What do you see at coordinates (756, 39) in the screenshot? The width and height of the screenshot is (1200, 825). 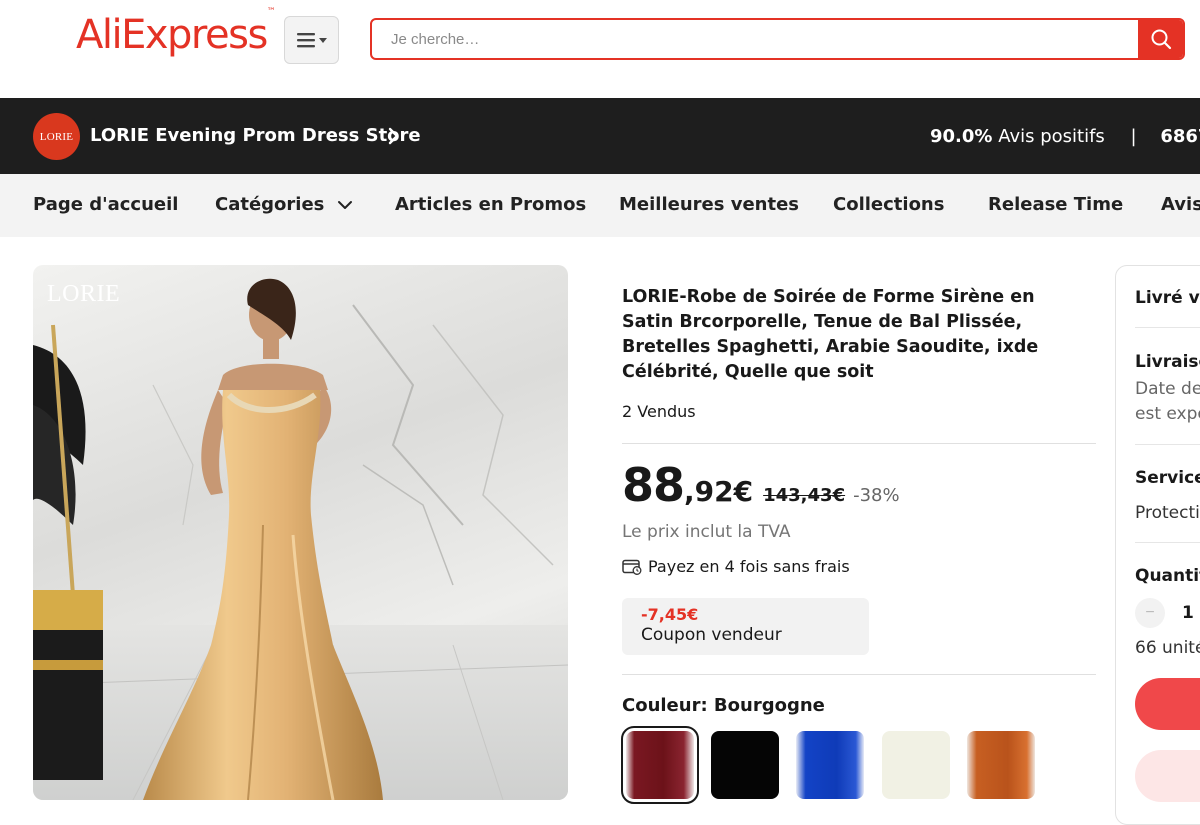 I see `search-input` at bounding box center [756, 39].